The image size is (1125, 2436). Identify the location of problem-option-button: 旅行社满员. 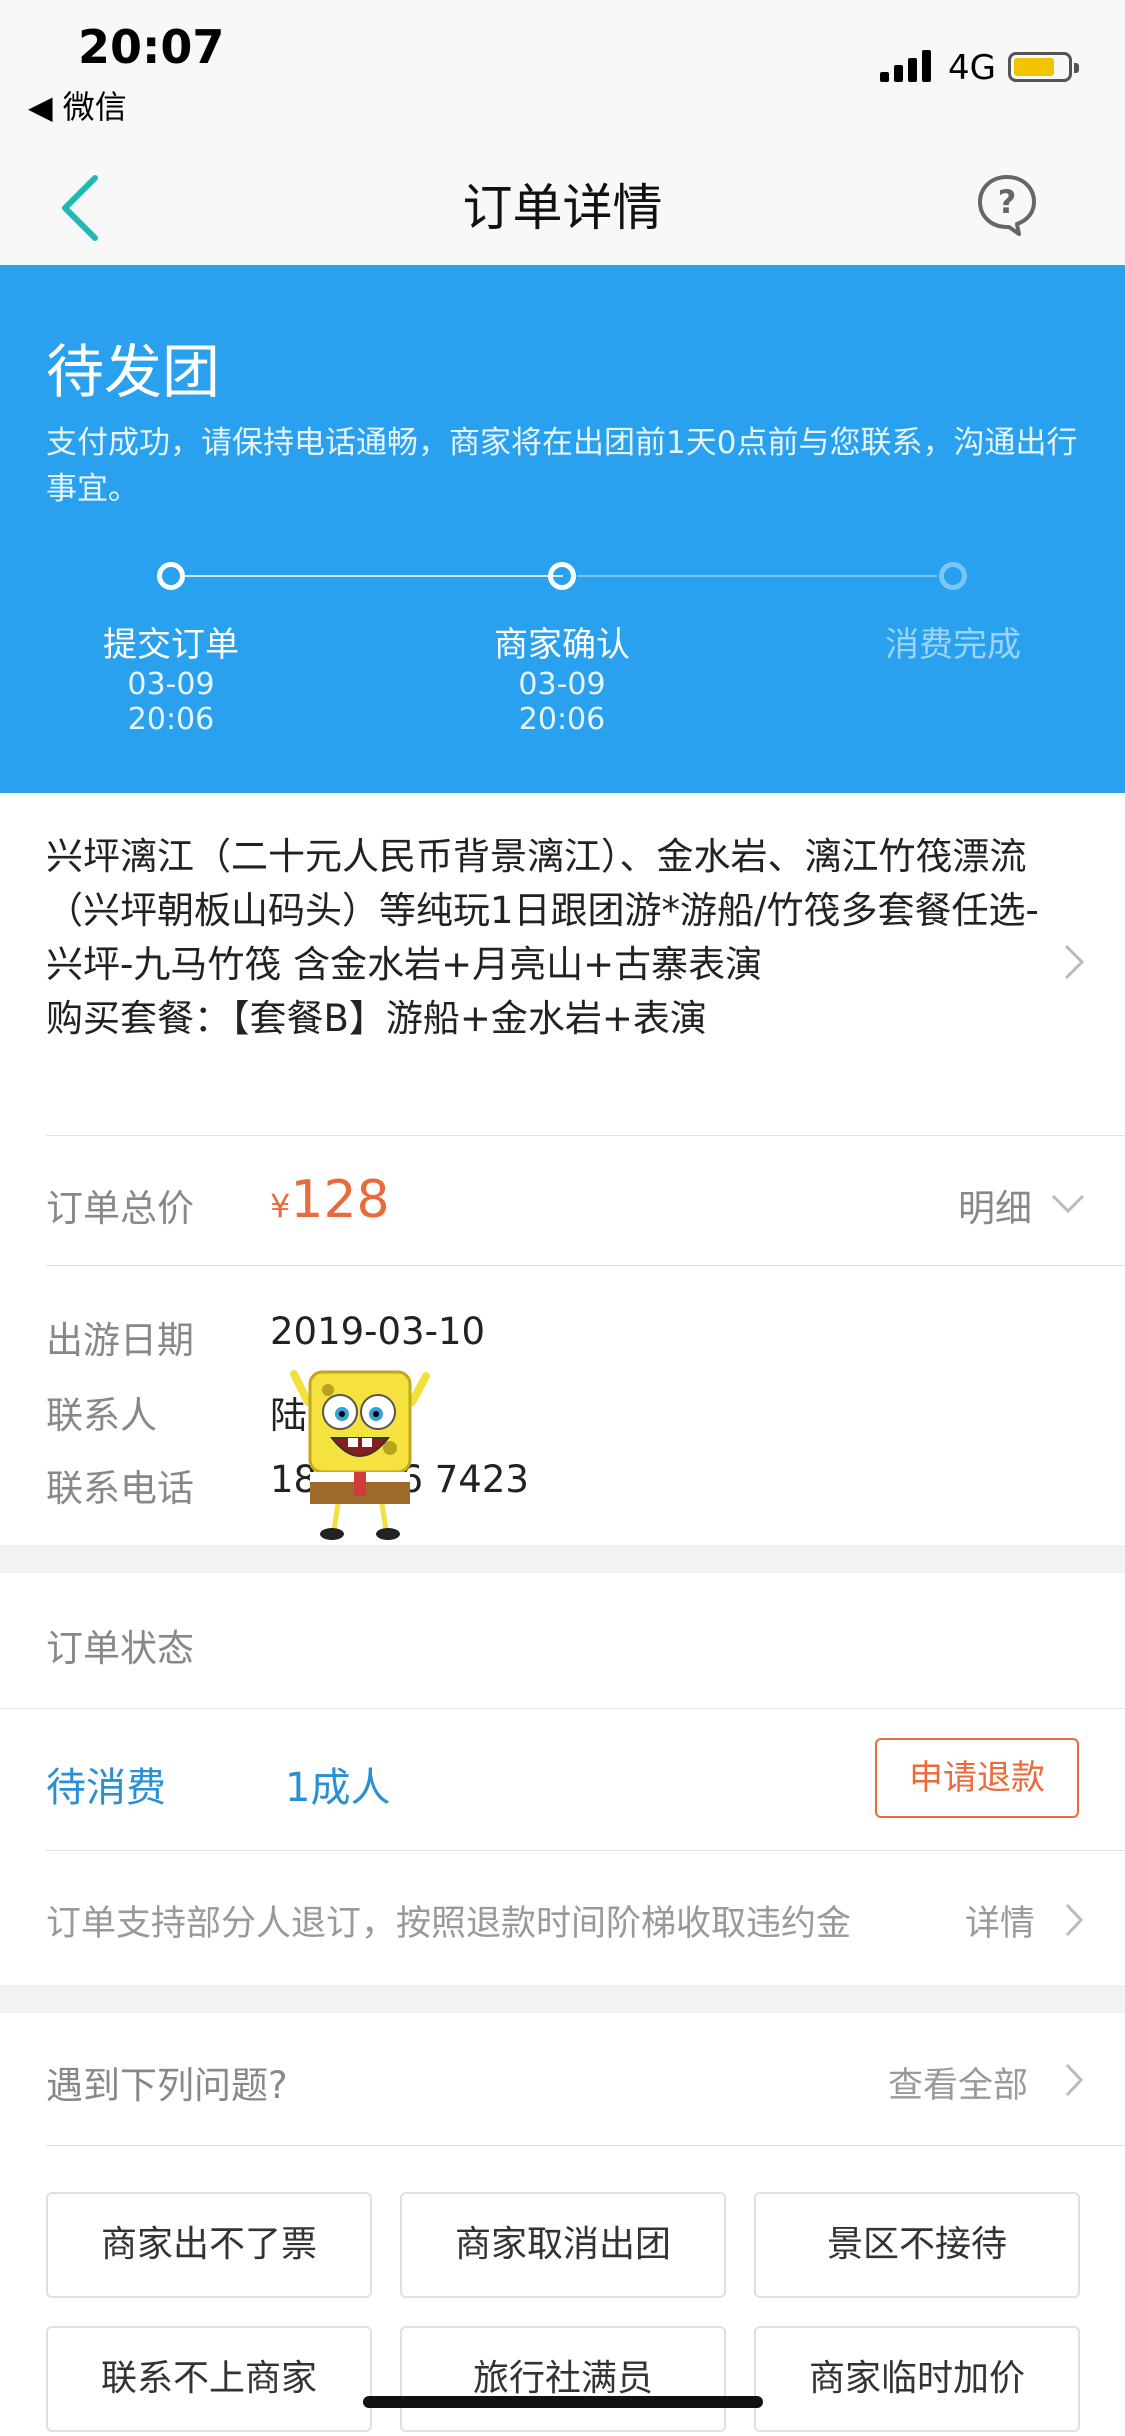
(563, 2379).